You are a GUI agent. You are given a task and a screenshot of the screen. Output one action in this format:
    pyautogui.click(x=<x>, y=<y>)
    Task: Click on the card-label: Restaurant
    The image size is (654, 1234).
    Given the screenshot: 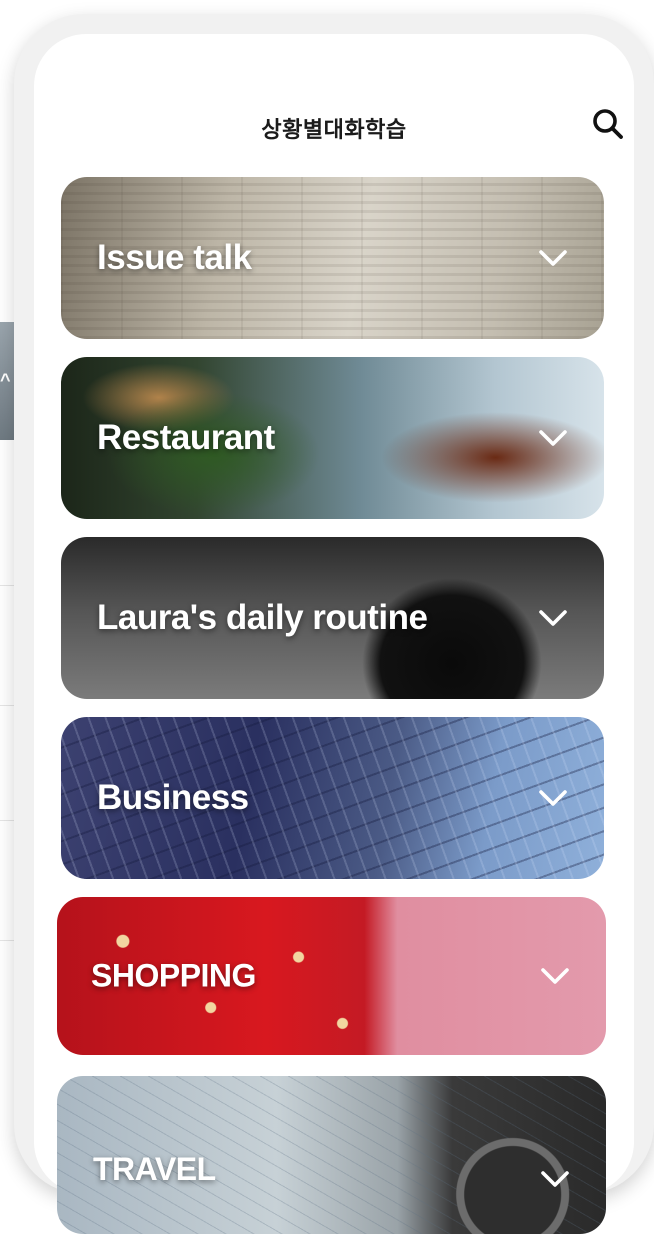 What is the action you would take?
    pyautogui.click(x=186, y=437)
    